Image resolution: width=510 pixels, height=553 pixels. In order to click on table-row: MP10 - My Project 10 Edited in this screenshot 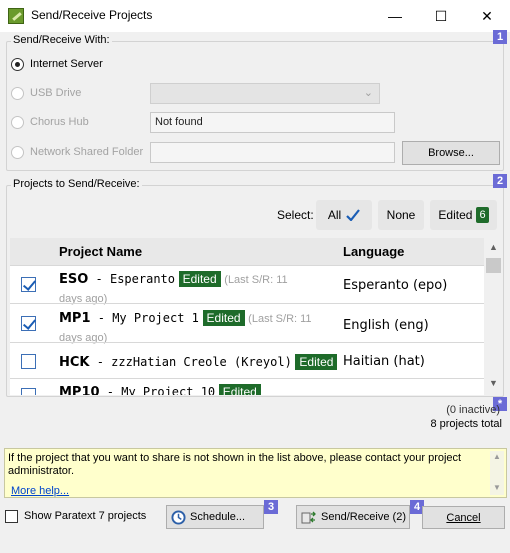, I will do `click(247, 386)`.